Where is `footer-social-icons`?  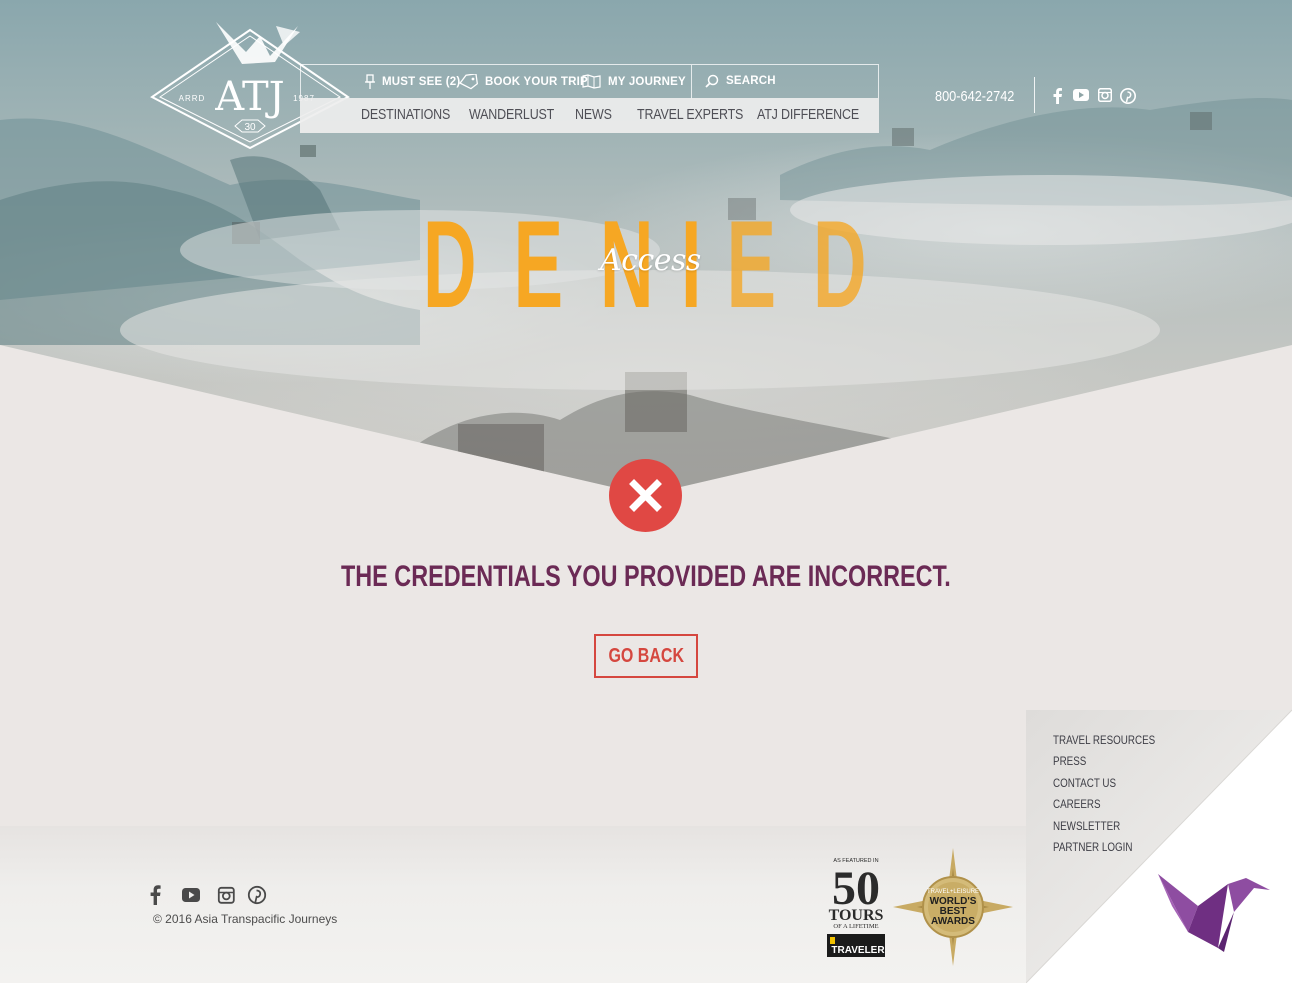 footer-social-icons is located at coordinates (208, 895).